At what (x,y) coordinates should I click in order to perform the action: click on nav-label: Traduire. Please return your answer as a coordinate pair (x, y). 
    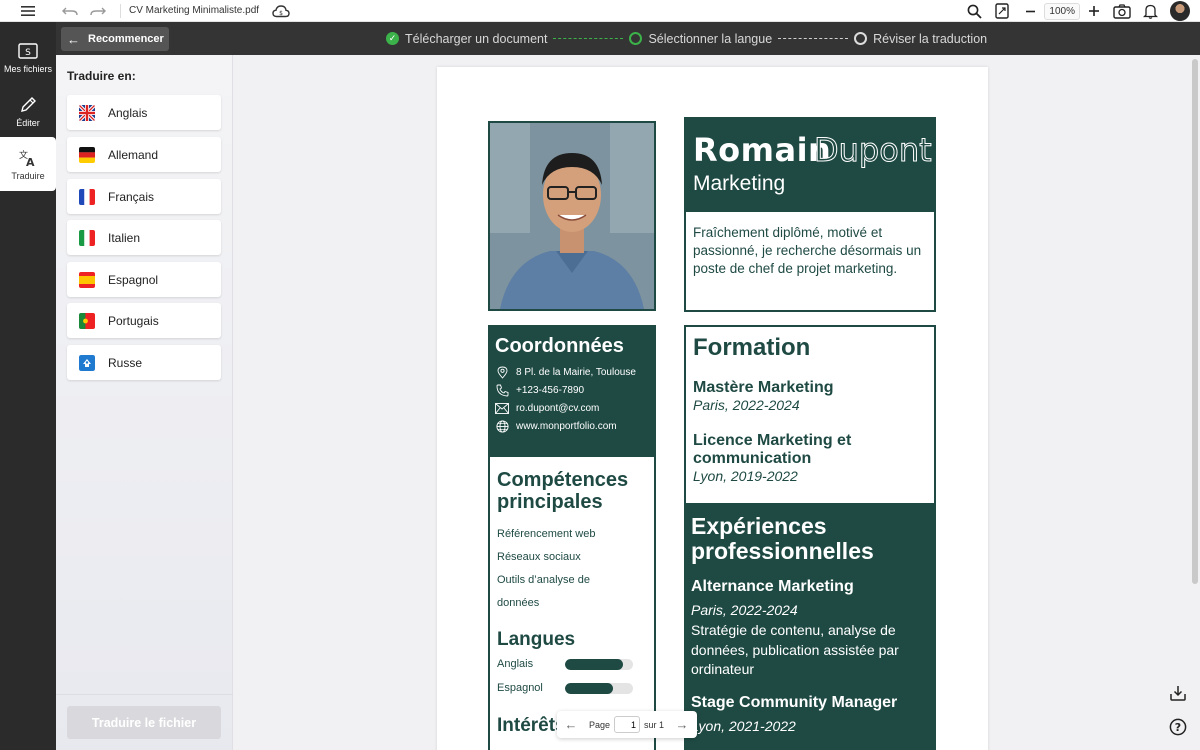
    Looking at the image, I should click on (28, 175).